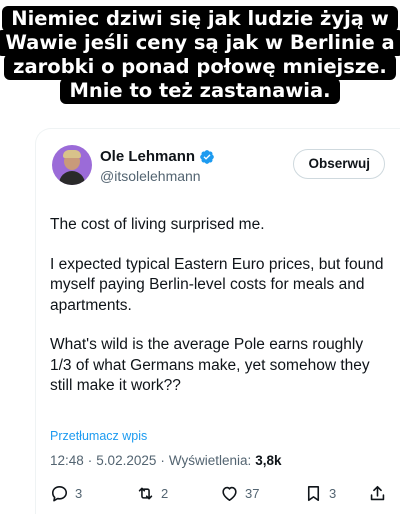  I want to click on caption-line: Wawie jeśli ceny są jak w Berlinie a, so click(200, 43).